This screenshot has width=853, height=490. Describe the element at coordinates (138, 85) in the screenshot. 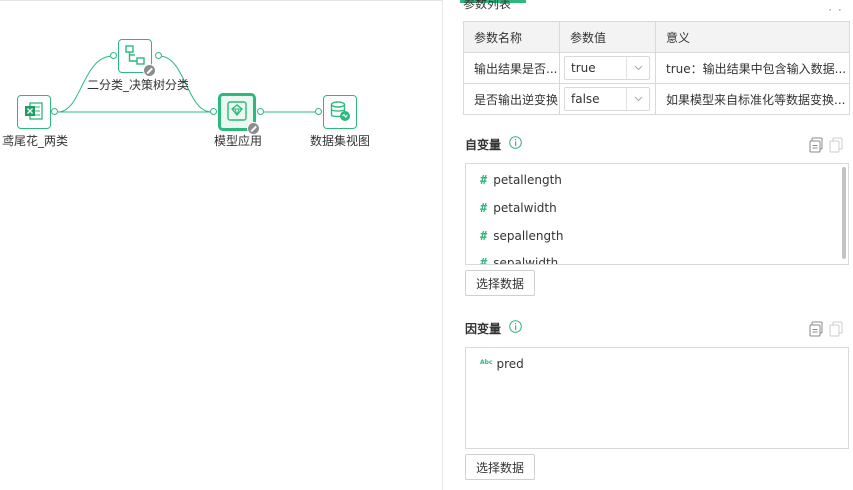

I see `node-tree-label: 二分类_决策树分类` at that location.